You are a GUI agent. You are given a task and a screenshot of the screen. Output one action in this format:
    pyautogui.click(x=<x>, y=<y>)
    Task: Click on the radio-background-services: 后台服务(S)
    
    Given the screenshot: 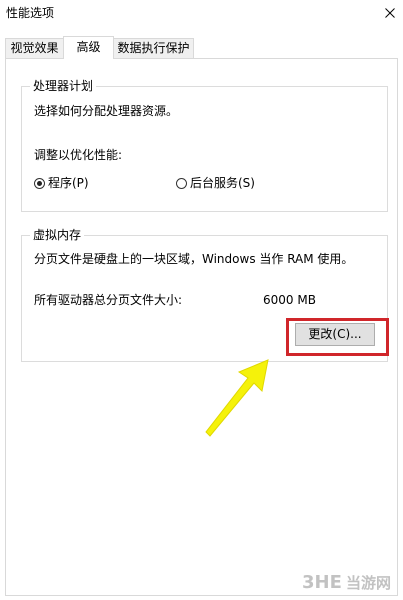 What is the action you would take?
    pyautogui.click(x=215, y=183)
    